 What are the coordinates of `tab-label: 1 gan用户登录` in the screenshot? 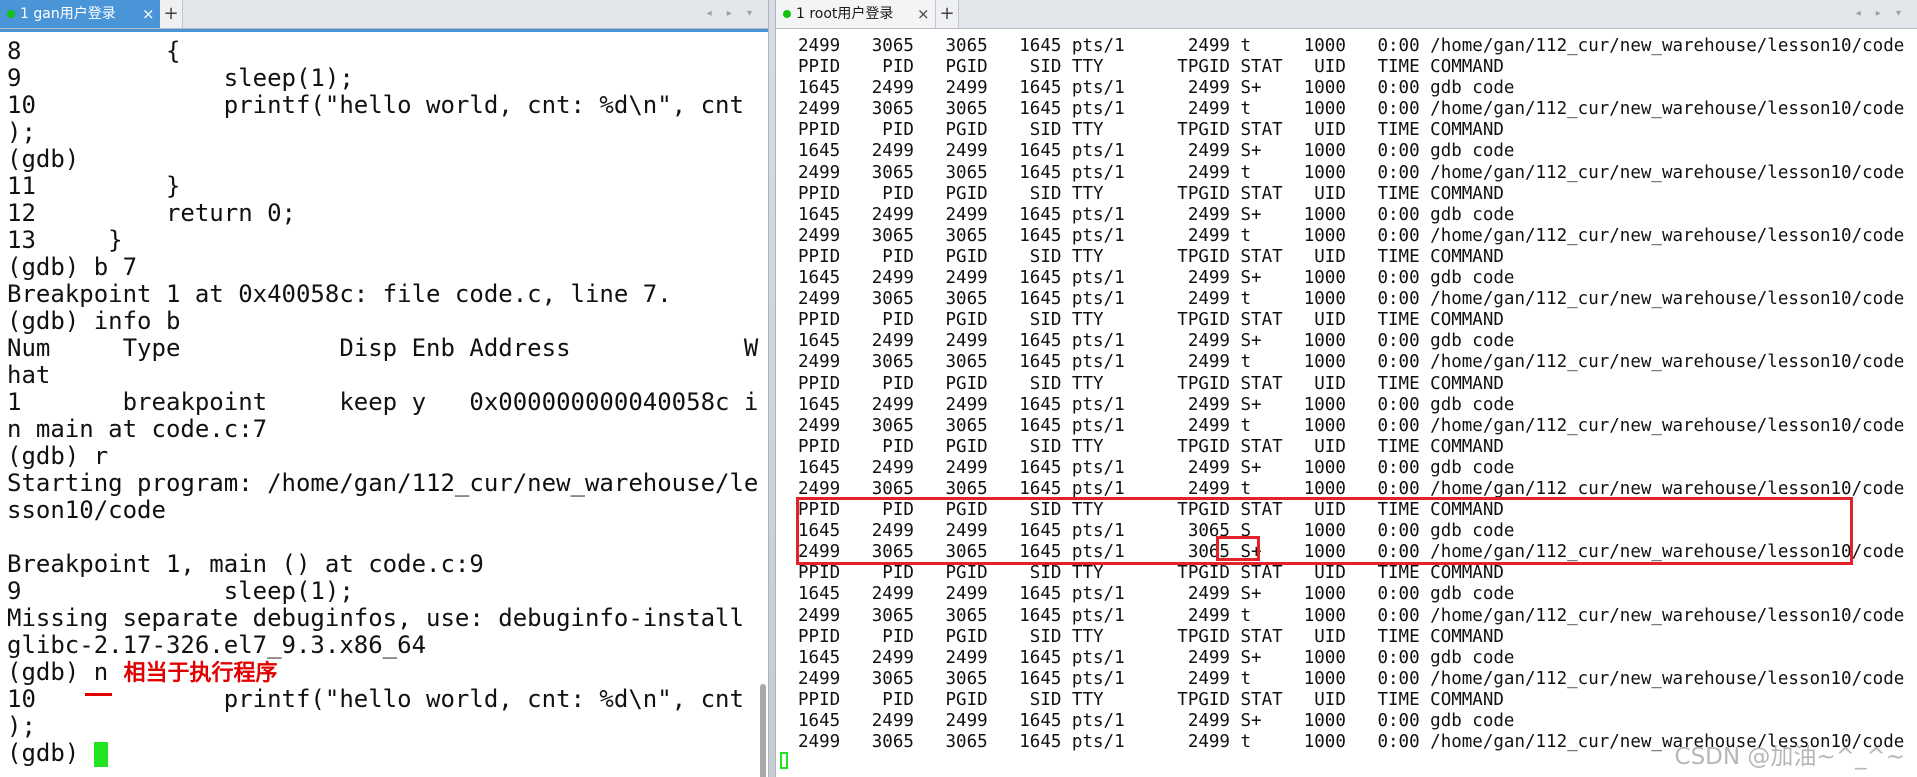 It's located at (68, 14).